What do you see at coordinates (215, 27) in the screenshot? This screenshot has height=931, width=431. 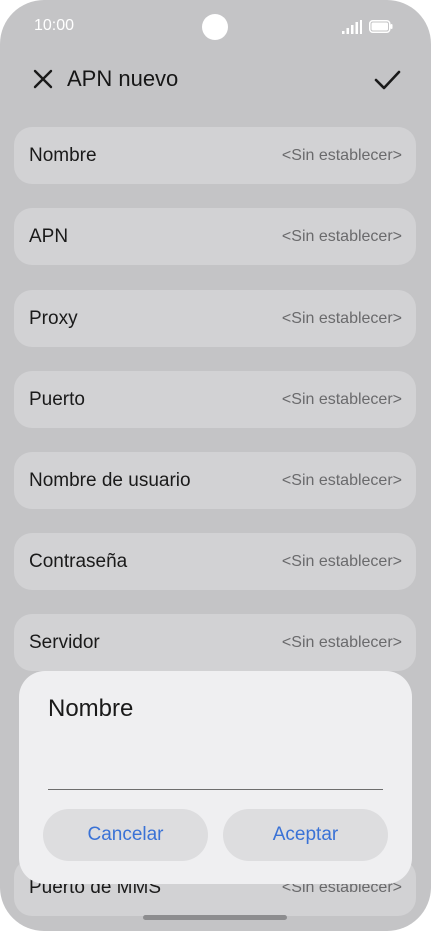 I see `camera-cutout` at bounding box center [215, 27].